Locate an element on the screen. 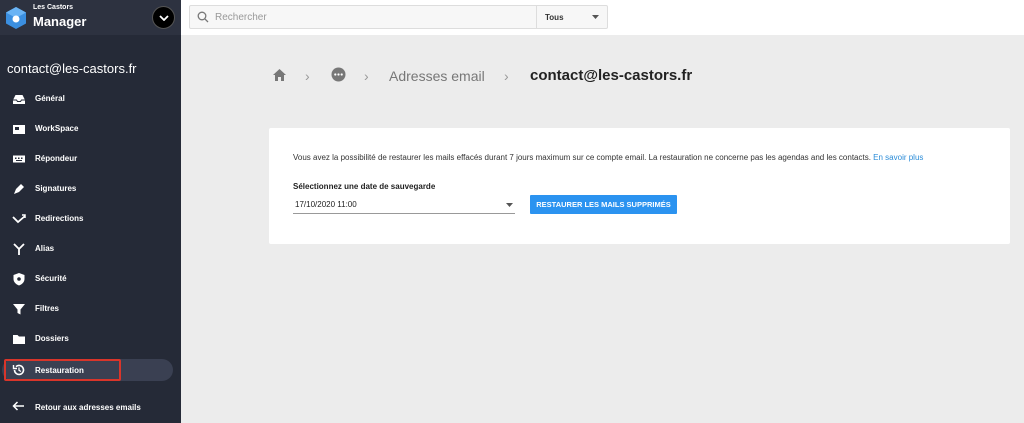  top-bar: Rechercher Tous is located at coordinates (602, 17).